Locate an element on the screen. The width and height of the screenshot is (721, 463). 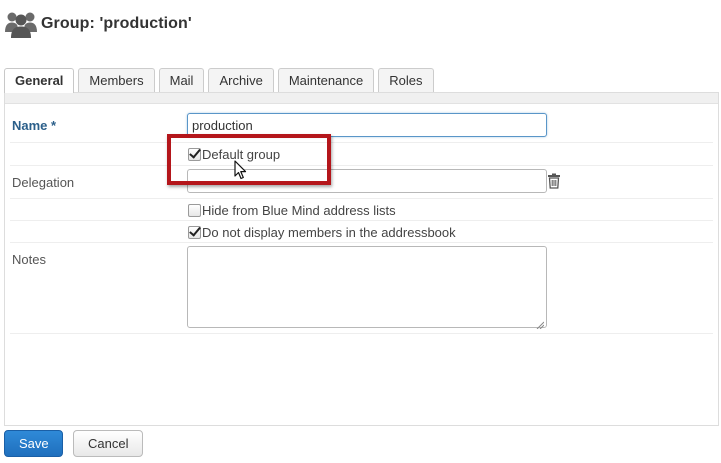
tab-general: General is located at coordinates (39, 80).